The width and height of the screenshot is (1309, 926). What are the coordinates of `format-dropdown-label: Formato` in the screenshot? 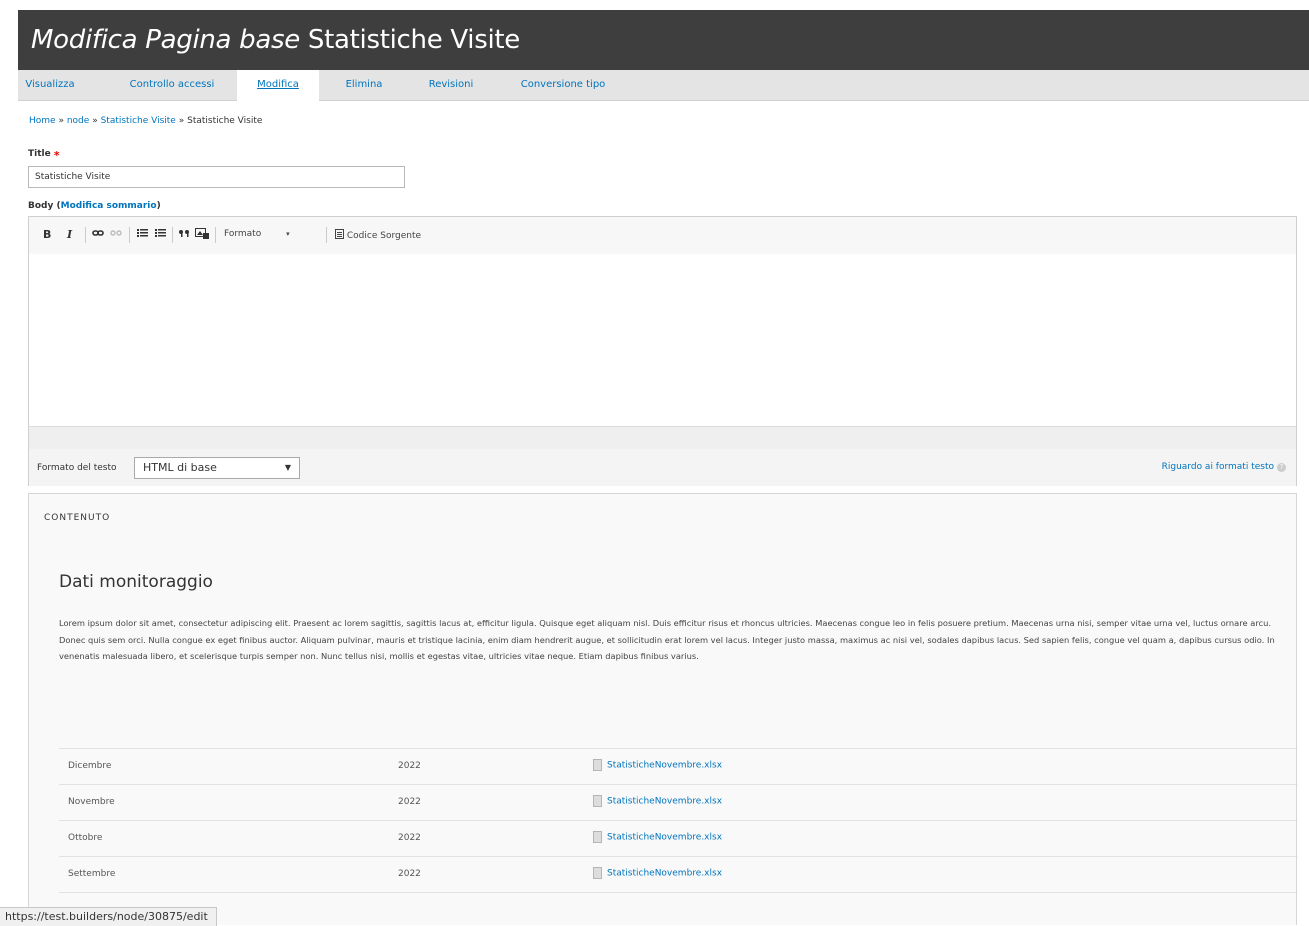 It's located at (243, 234).